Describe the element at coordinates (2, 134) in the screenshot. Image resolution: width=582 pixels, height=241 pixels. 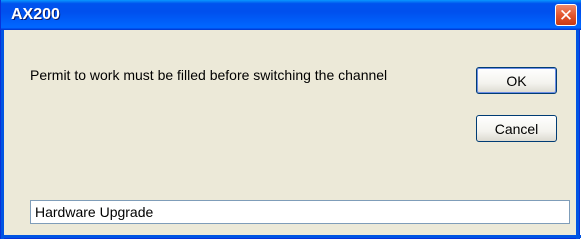
I see `window-frame-left` at that location.